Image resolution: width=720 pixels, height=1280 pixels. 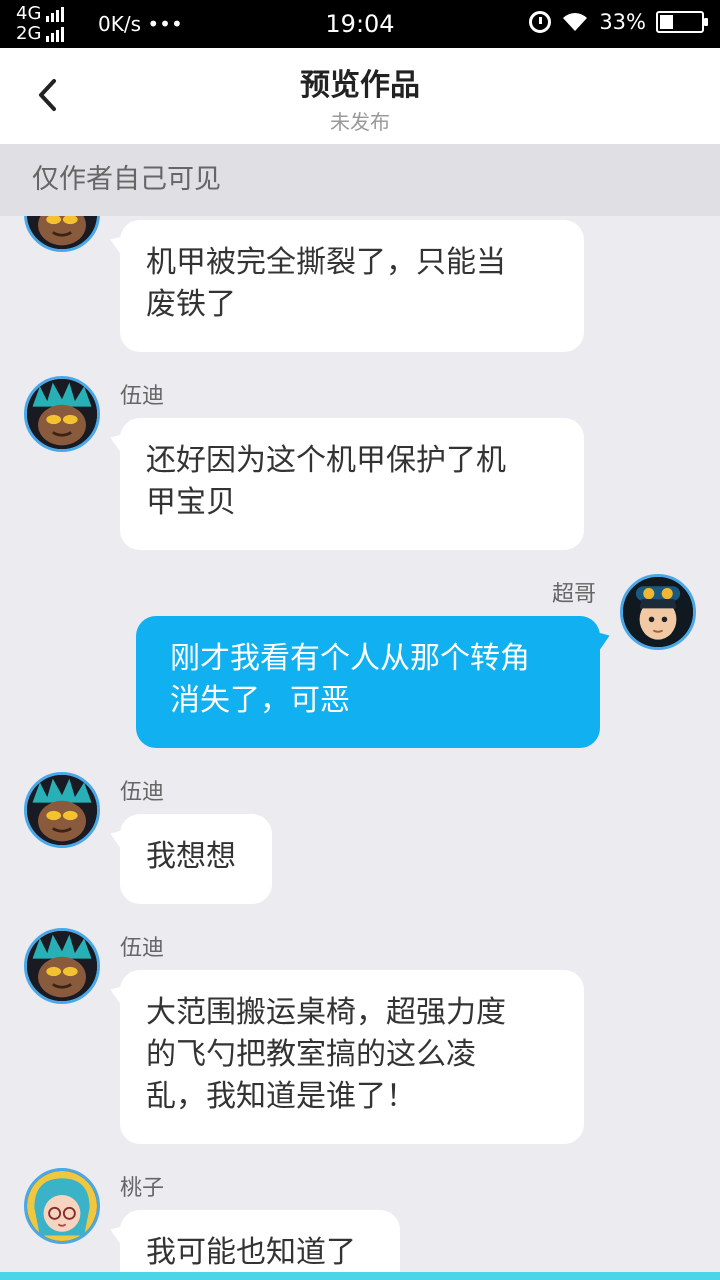 I want to click on top-bar: 预览作品 未发布, so click(x=360, y=96).